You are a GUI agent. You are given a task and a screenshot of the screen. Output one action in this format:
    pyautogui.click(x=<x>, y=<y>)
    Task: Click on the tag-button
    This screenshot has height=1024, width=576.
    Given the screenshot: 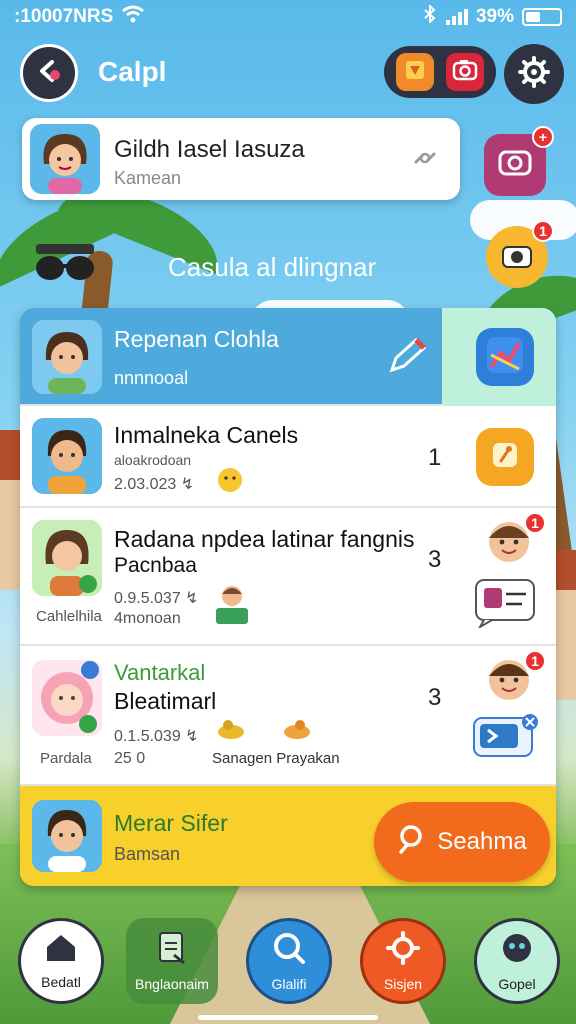 What is the action you would take?
    pyautogui.click(x=505, y=457)
    